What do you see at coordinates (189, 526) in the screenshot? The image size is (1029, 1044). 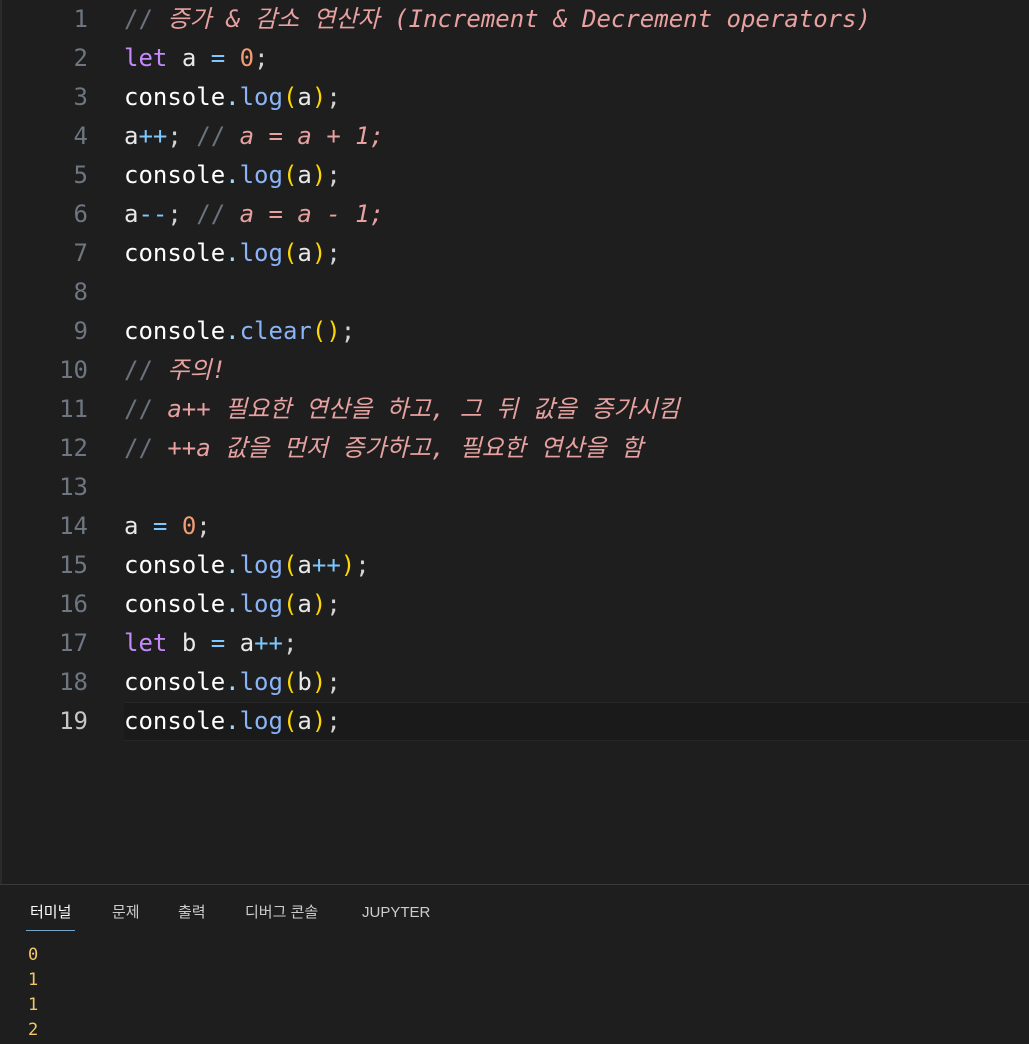 I see `code-token: 0` at bounding box center [189, 526].